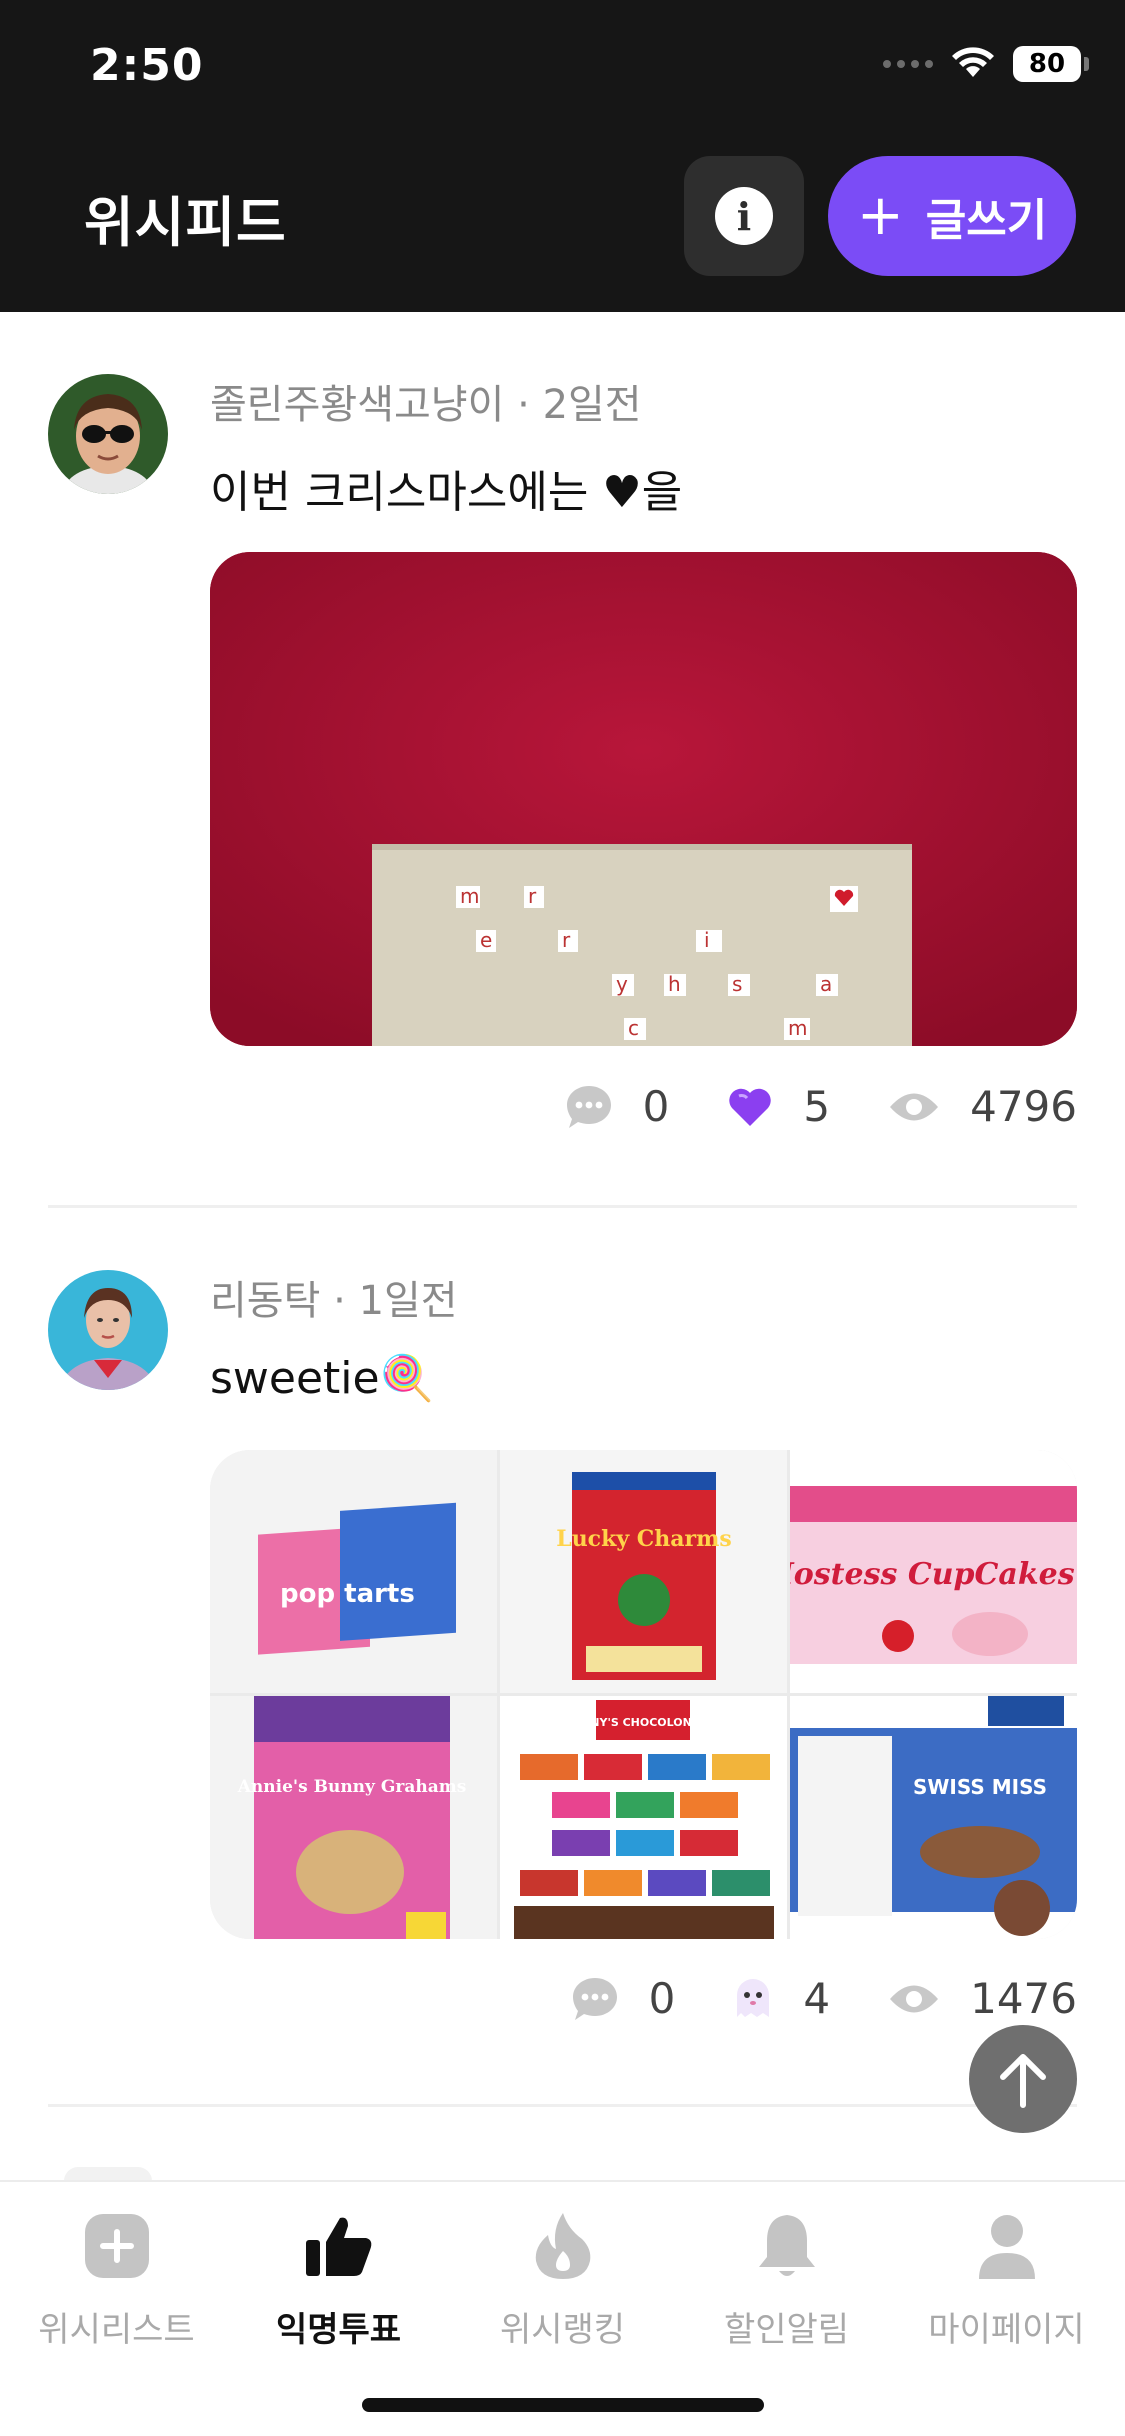 This screenshot has width=1125, height=2436. What do you see at coordinates (562, 156) in the screenshot?
I see `app-header: 2:50 80 위시피드 i + 글쓰기` at bounding box center [562, 156].